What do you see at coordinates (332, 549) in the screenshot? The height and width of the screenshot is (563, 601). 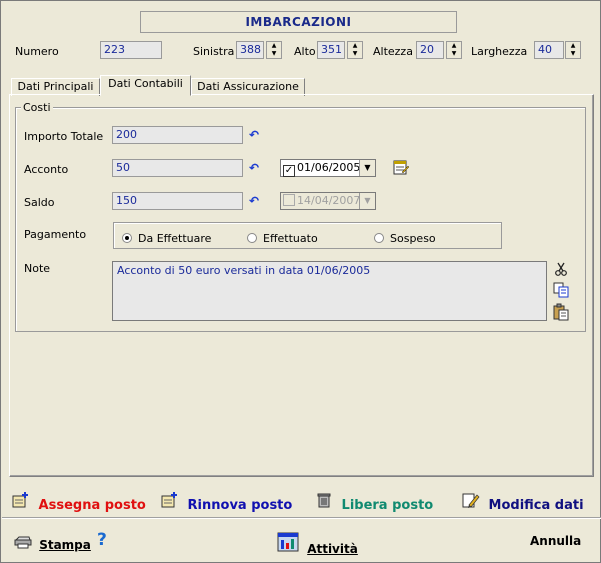 I see `attivita-label: Attività` at bounding box center [332, 549].